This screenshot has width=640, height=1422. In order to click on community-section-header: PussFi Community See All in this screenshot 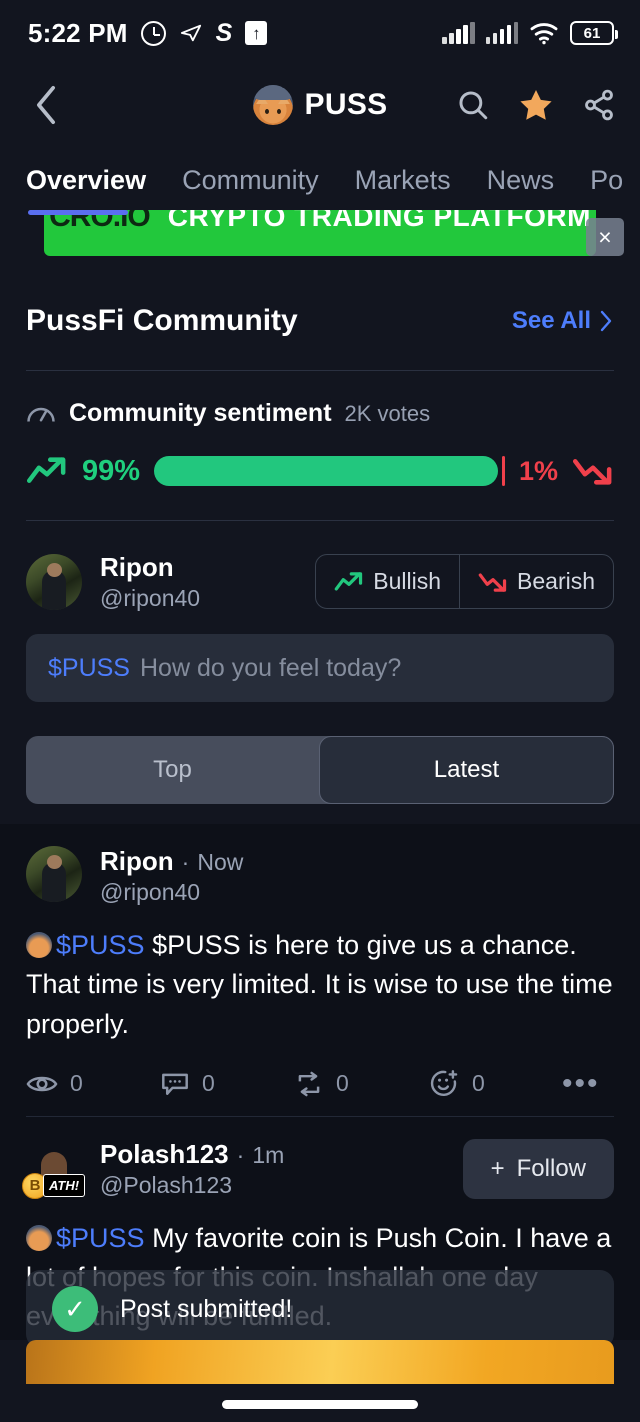, I will do `click(320, 298)`.